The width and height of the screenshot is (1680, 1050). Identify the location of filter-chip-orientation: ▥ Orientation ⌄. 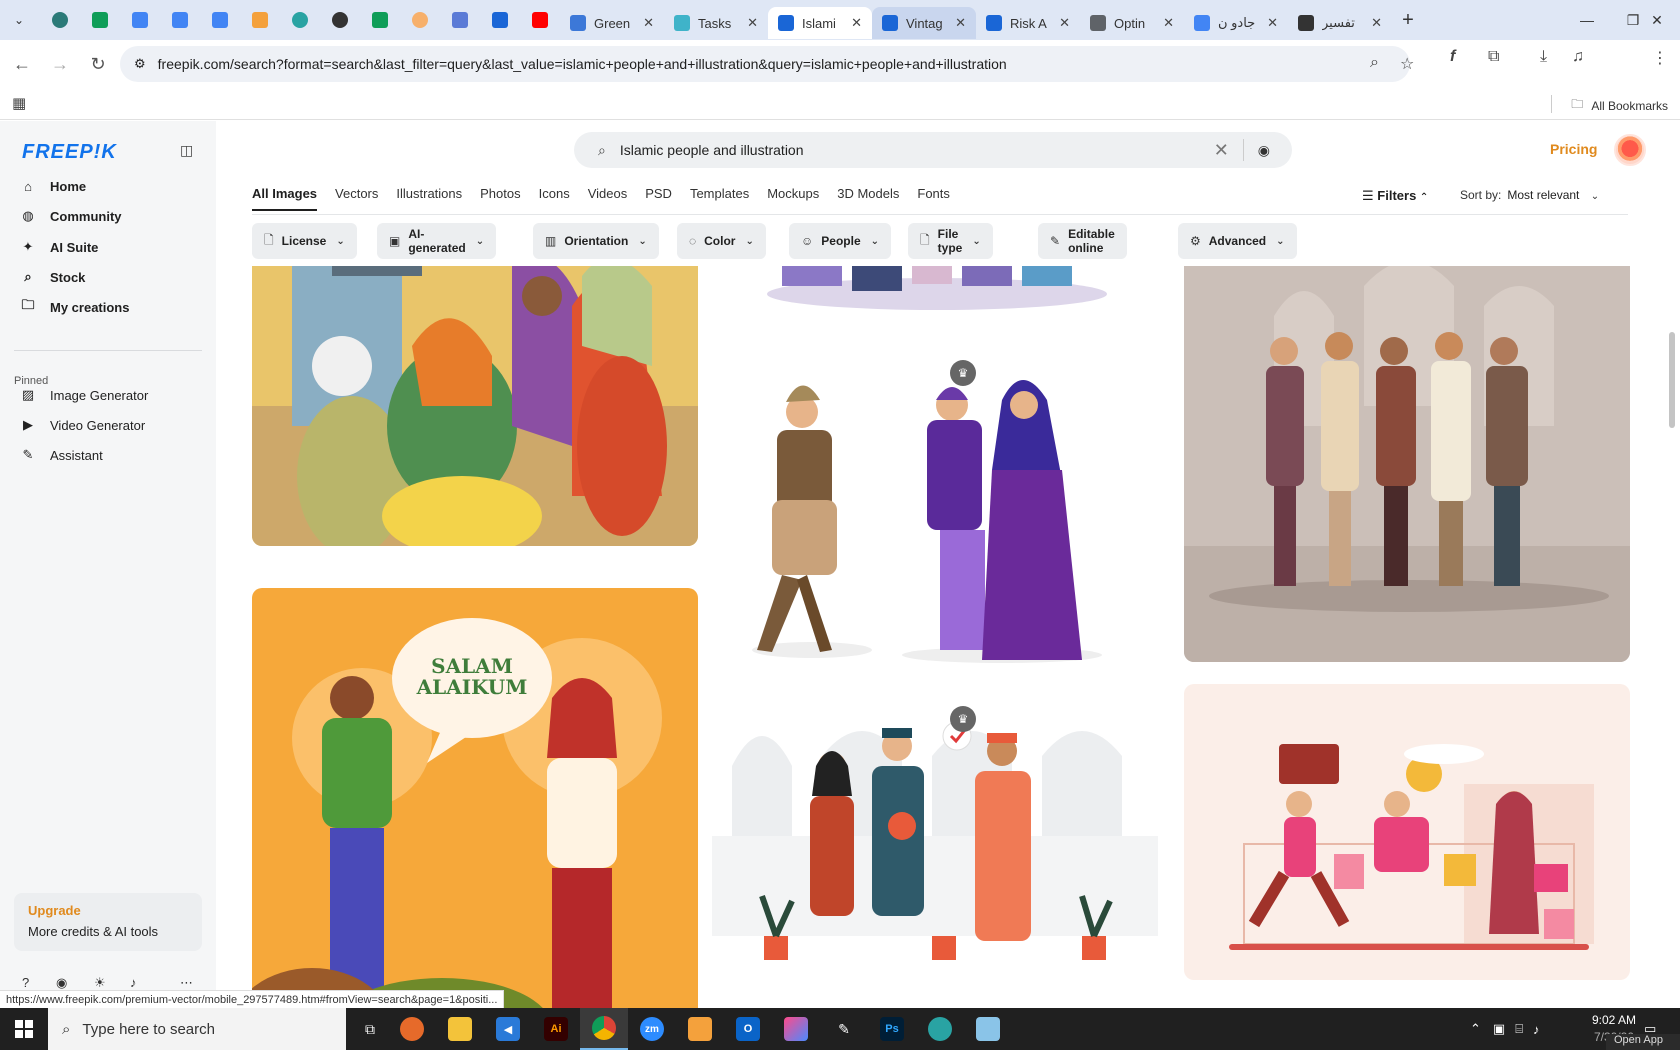
(596, 241).